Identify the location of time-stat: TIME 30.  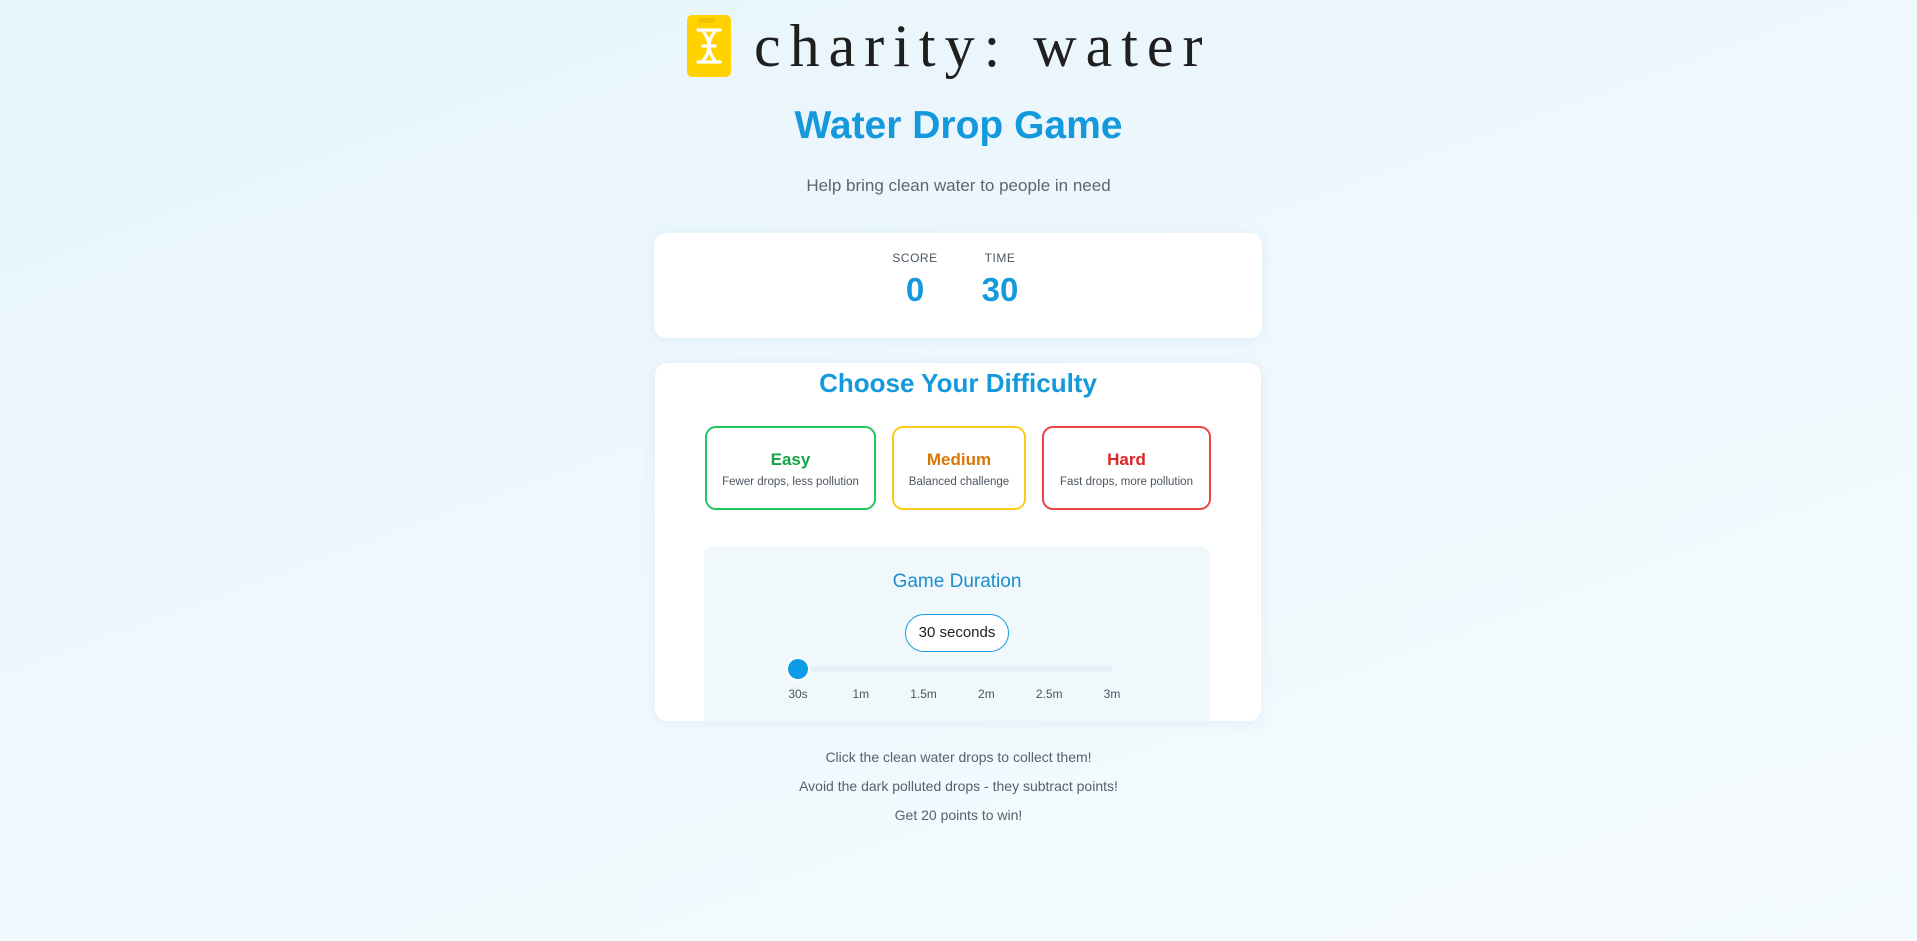
(1000, 280).